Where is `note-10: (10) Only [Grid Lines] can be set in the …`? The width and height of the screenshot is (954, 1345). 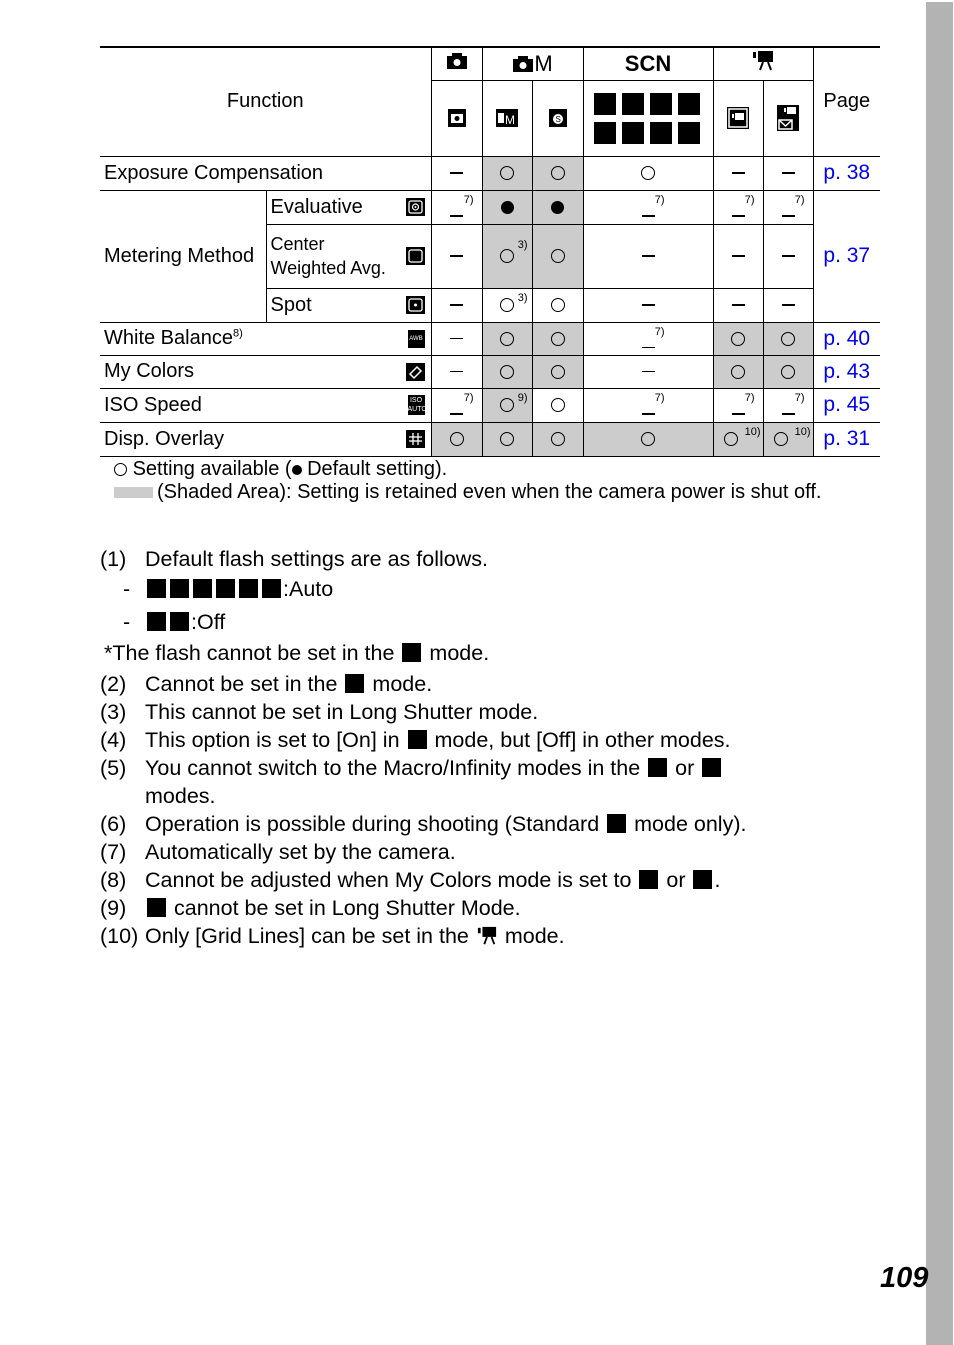
note-10: (10) Only [Grid Lines] can be set in the … is located at coordinates (332, 936).